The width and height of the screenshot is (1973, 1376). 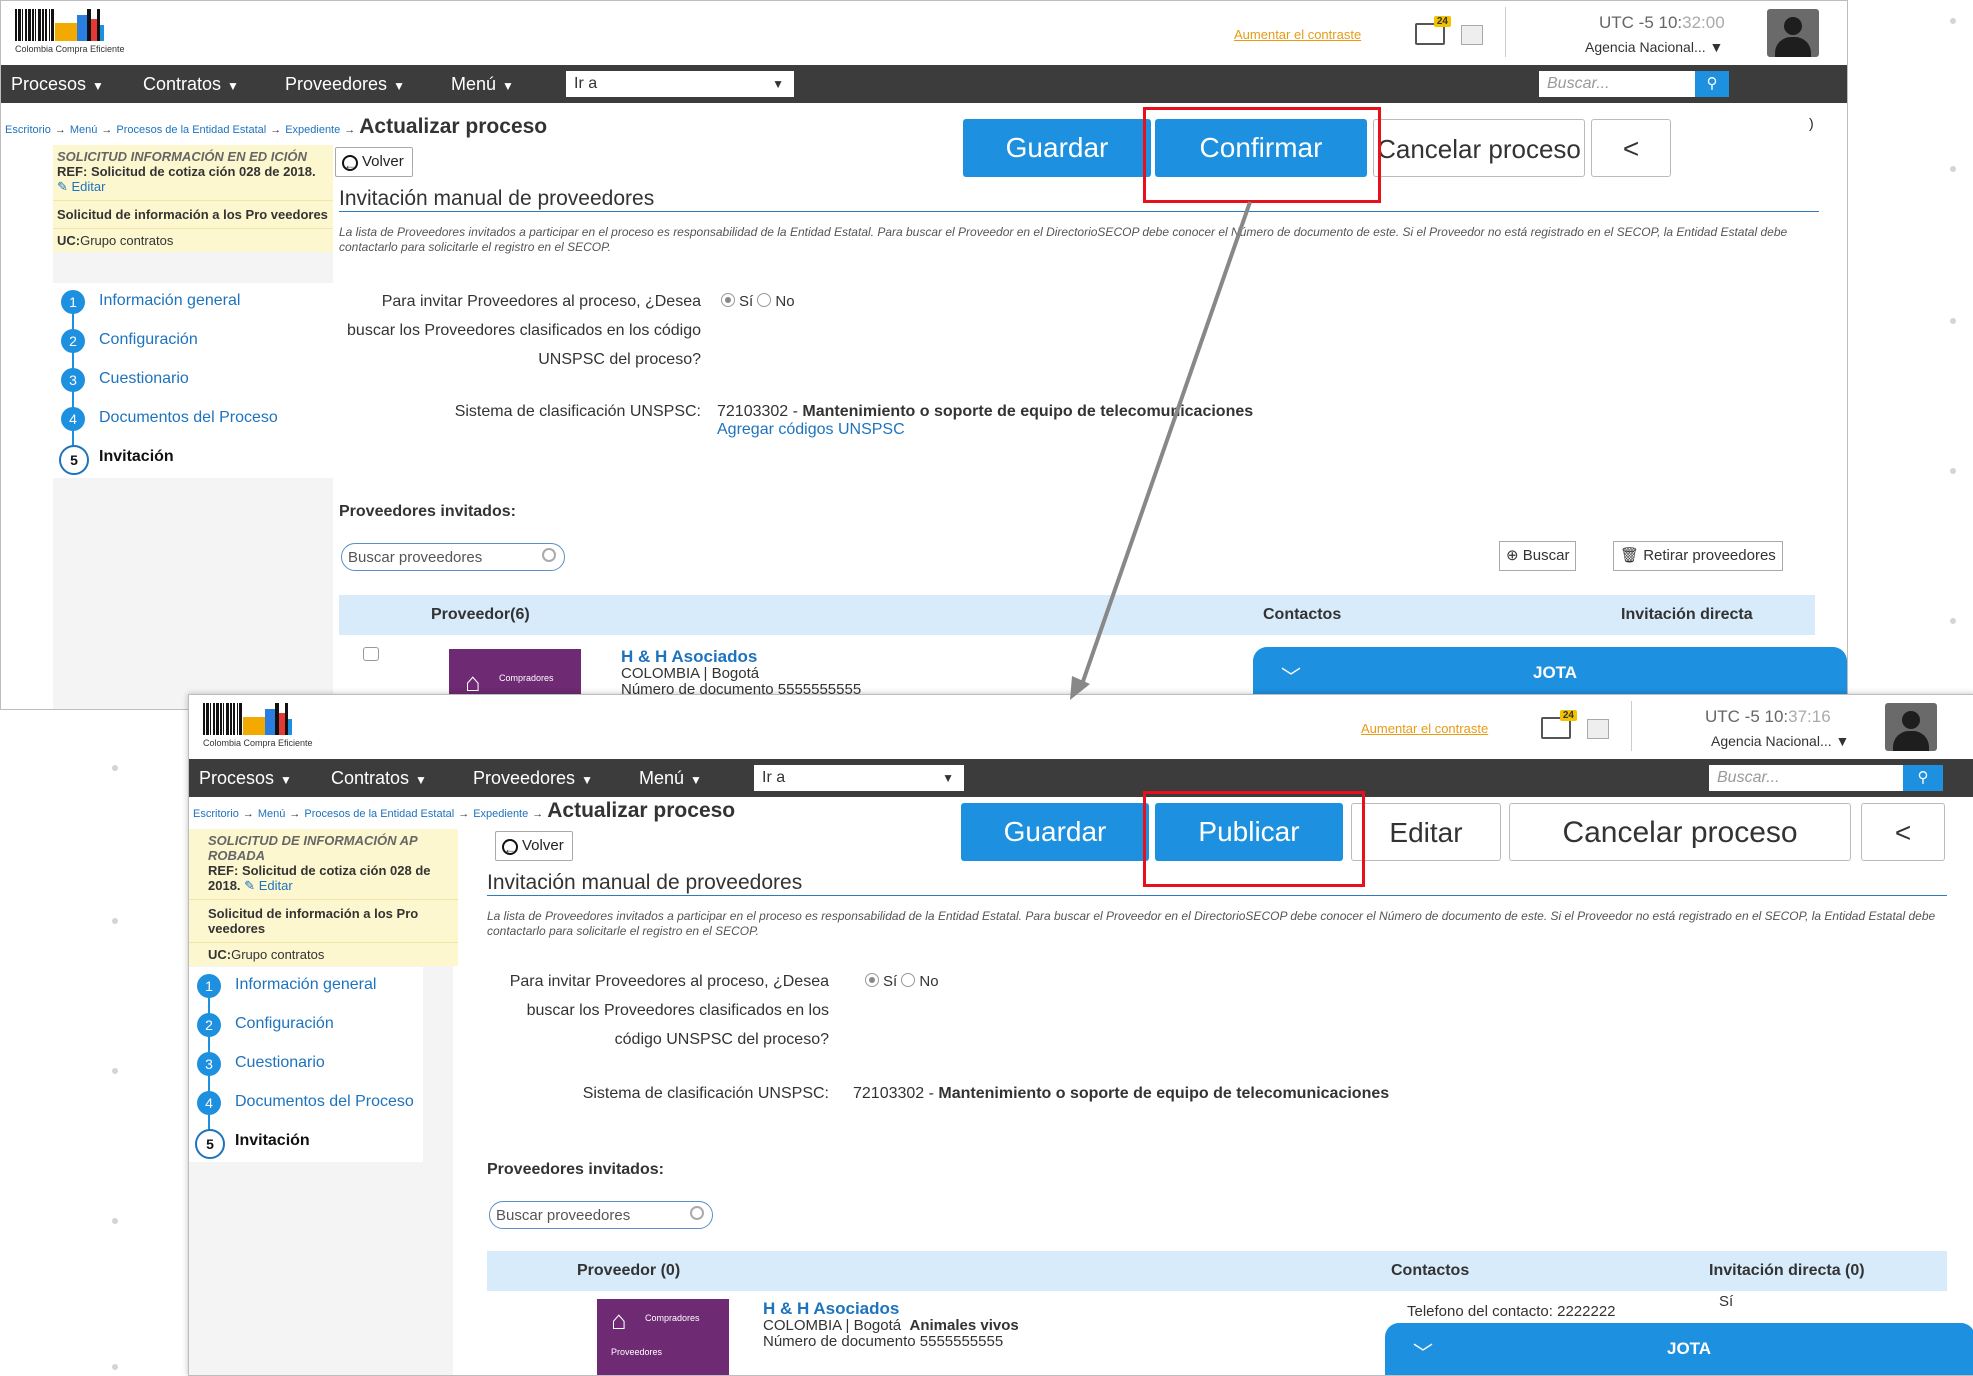 I want to click on row-checkbox, so click(x=371, y=654).